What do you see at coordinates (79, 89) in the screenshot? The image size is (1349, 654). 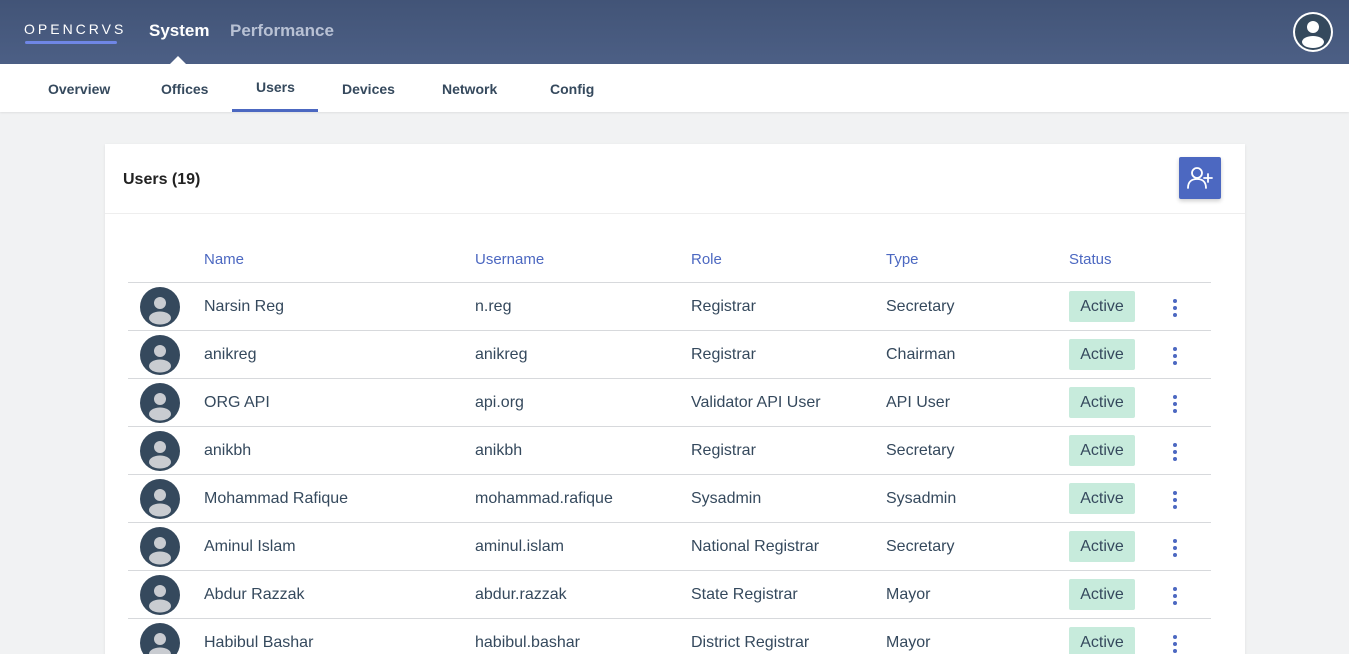 I see `tab-overview: Overview` at bounding box center [79, 89].